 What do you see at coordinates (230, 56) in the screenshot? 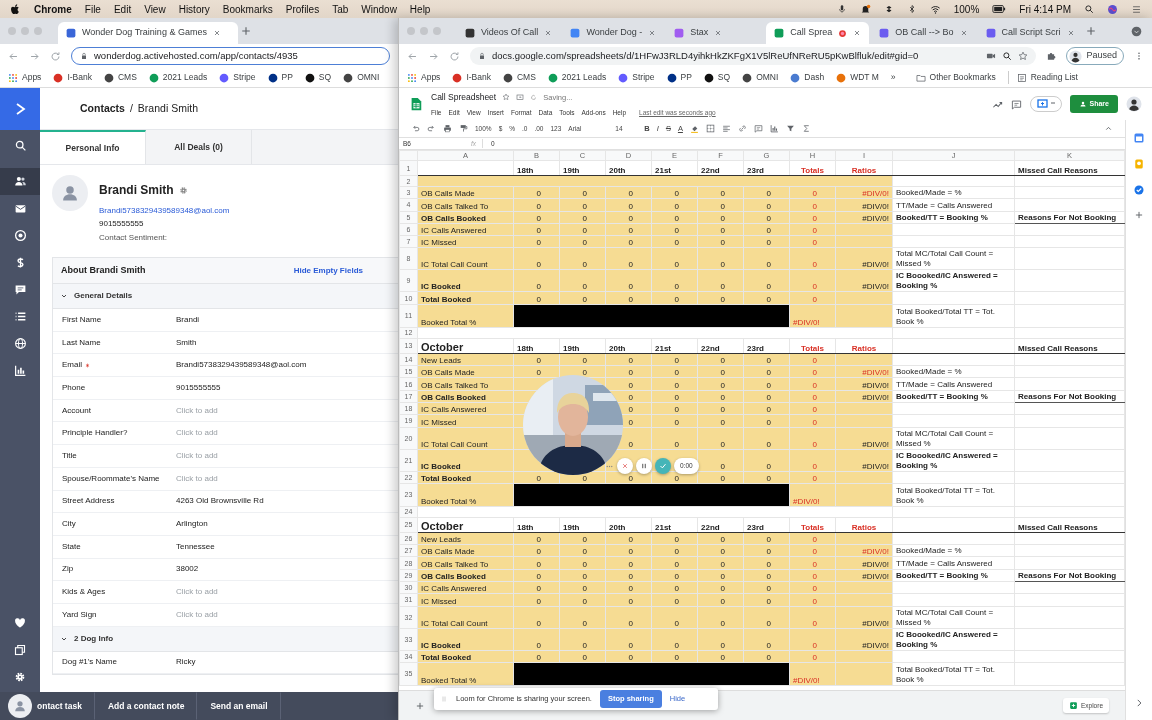
I see `address-bar: wonderdog.activehosted.com/app/contacts/4935` at bounding box center [230, 56].